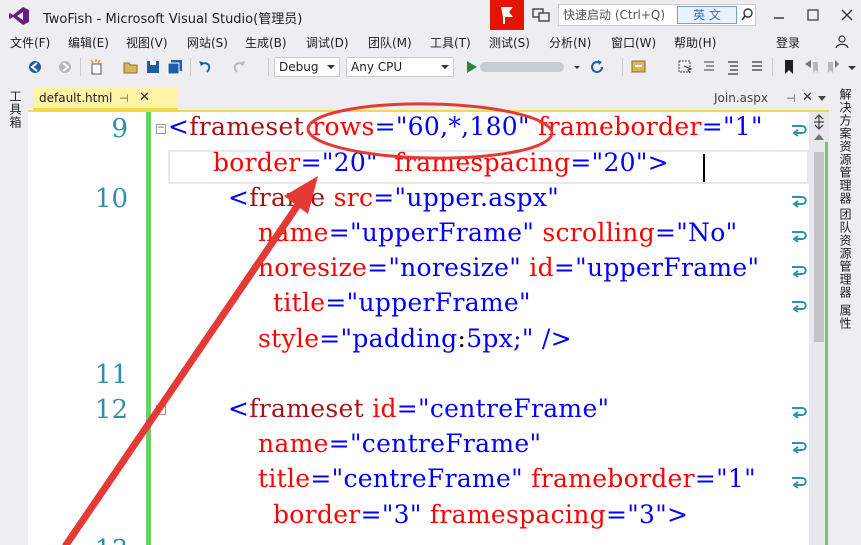 The height and width of the screenshot is (545, 861). Describe the element at coordinates (498, 232) in the screenshot. I see `code-line: name="upperFrame" scrolling="No"` at that location.